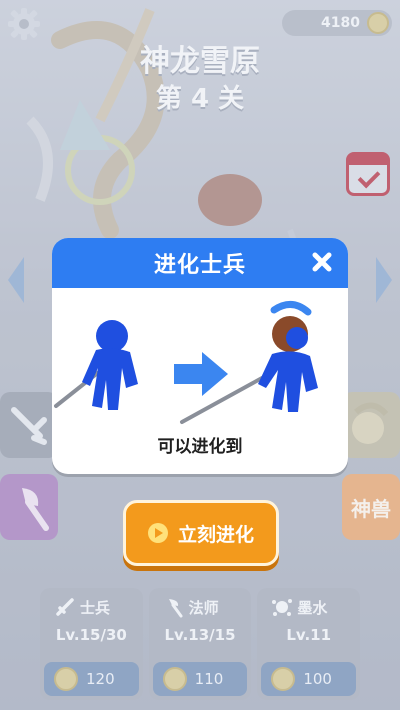 The height and width of the screenshot is (710, 400). I want to click on calendar-checkin-icon, so click(368, 174).